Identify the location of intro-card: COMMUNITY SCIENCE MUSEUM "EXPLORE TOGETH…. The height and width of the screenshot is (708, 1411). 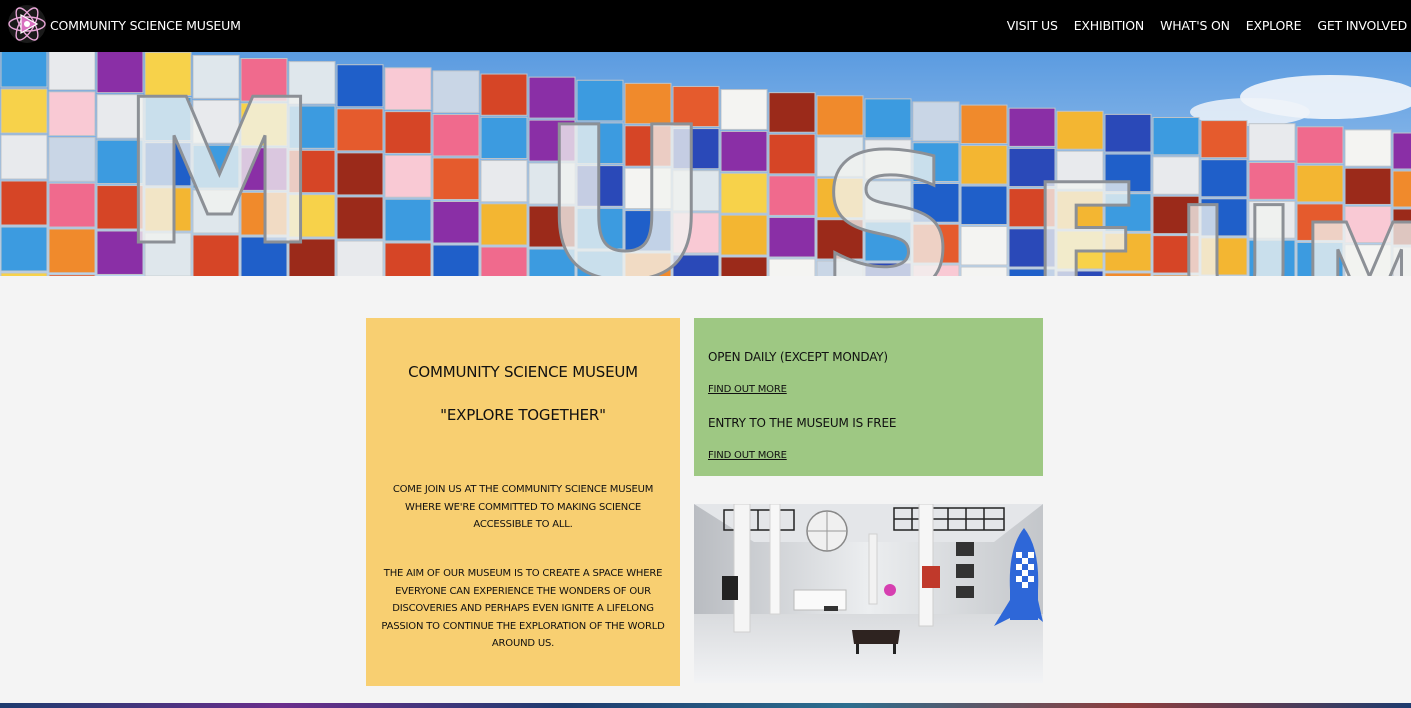
(523, 502).